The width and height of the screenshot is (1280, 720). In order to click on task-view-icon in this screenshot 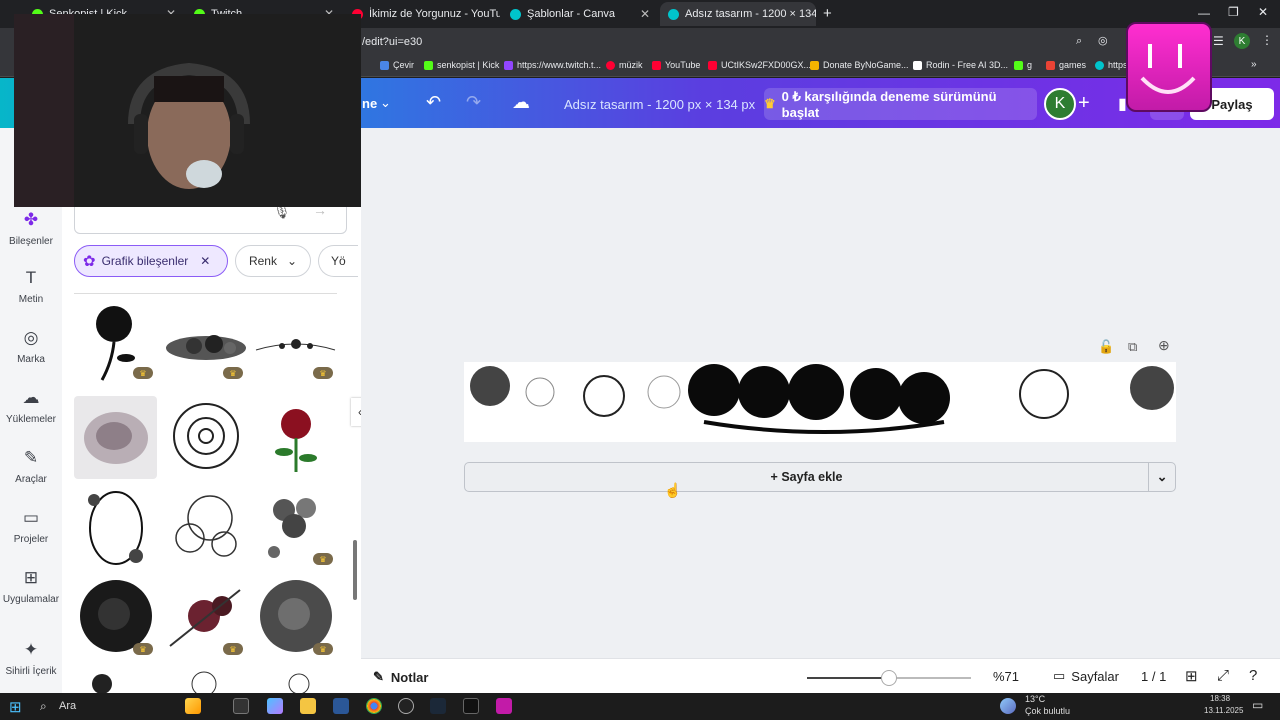, I will do `click(241, 706)`.